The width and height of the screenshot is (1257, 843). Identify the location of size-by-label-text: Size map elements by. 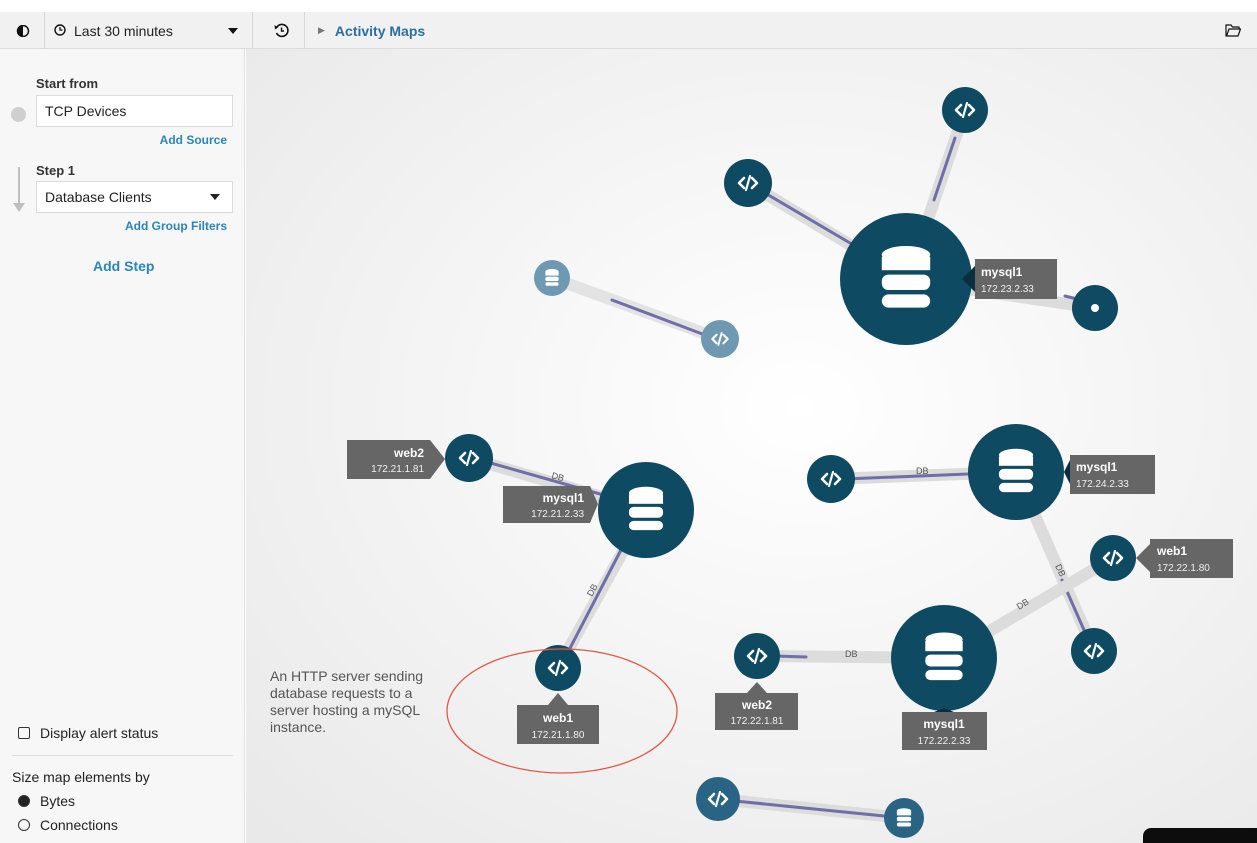
(81, 777).